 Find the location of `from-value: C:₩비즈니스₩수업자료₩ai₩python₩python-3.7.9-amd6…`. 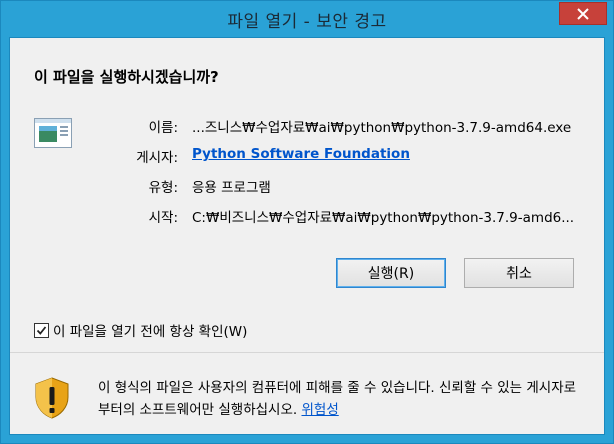

from-value: C:₩비즈니스₩수업자료₩ai₩python₩python-3.7.9-amd6… is located at coordinates (383, 218).